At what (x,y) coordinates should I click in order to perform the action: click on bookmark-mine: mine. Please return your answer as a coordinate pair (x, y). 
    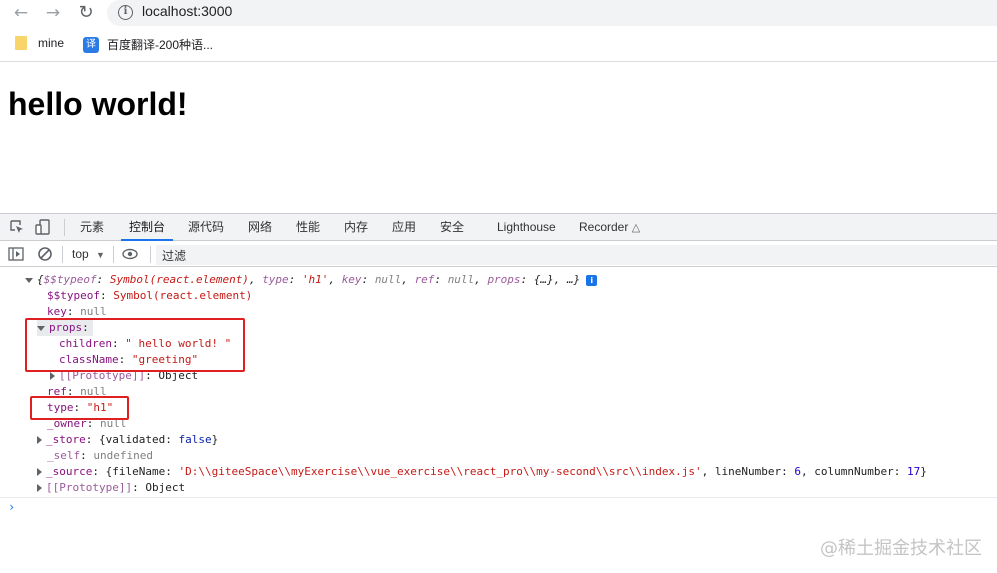
    Looking at the image, I should click on (39, 43).